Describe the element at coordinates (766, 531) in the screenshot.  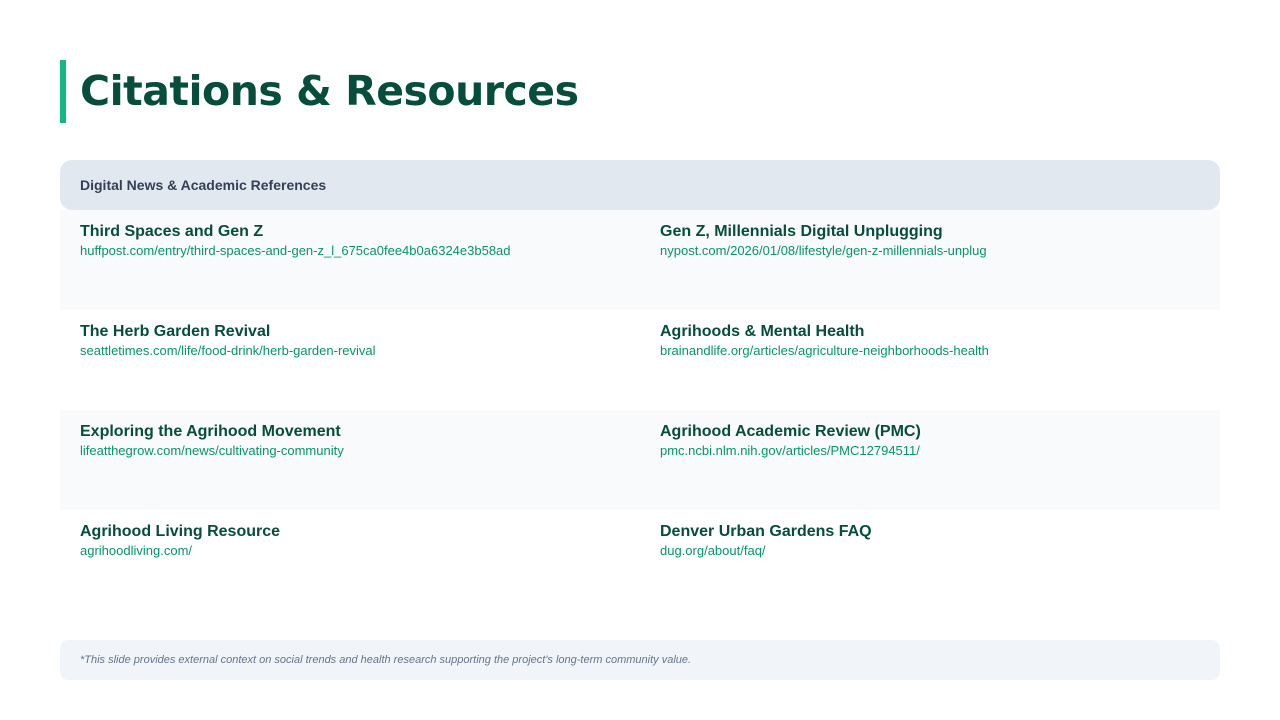
I see `citation-title: Denver Urban Gardens FAQ` at that location.